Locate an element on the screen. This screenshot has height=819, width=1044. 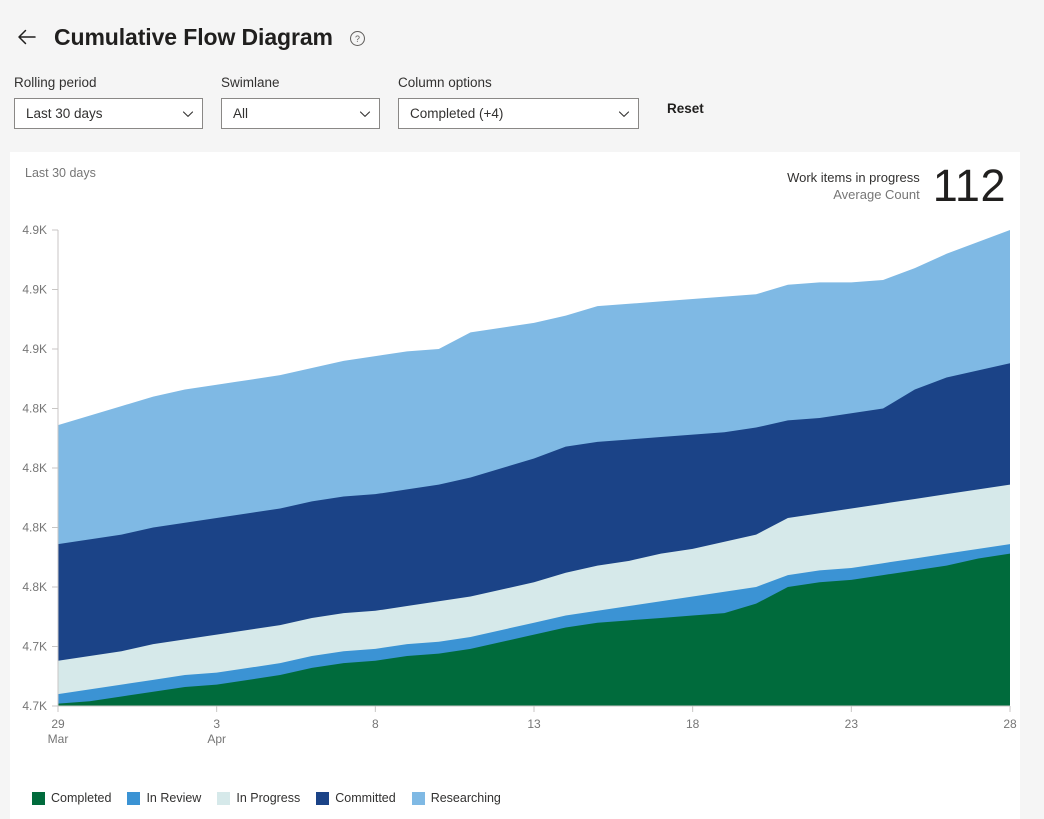
filter-swimlane: Swimlane All is located at coordinates (300, 101).